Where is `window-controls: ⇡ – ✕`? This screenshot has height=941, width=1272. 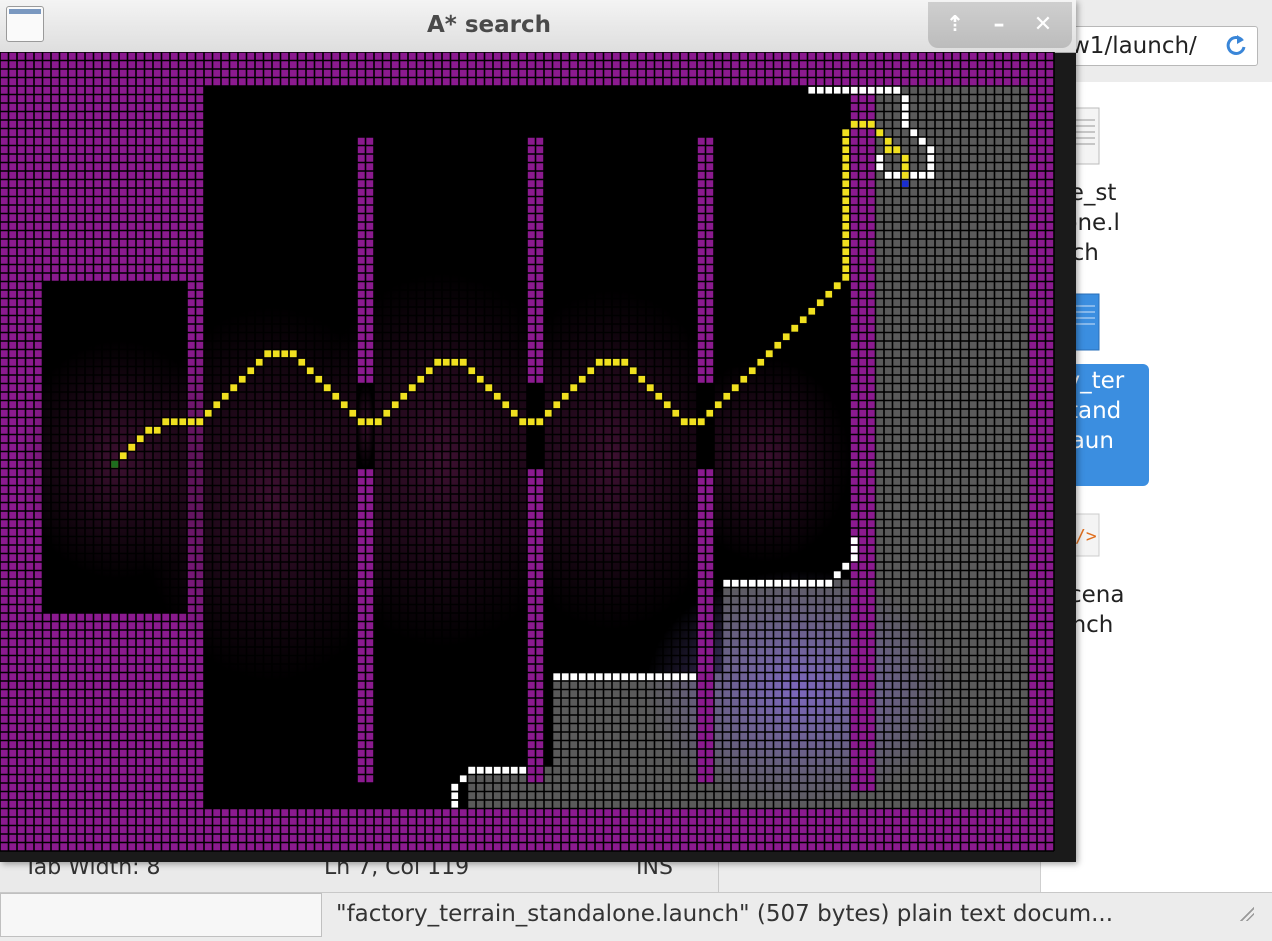 window-controls: ⇡ – ✕ is located at coordinates (1000, 25).